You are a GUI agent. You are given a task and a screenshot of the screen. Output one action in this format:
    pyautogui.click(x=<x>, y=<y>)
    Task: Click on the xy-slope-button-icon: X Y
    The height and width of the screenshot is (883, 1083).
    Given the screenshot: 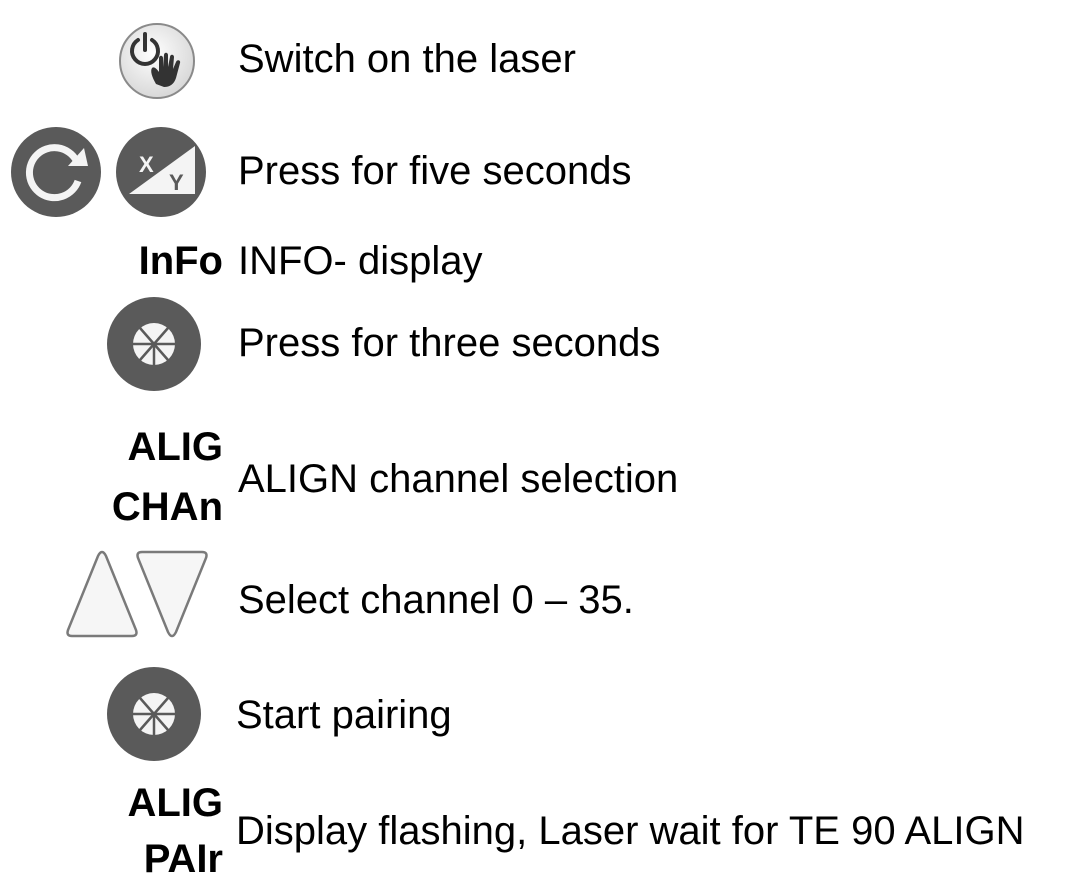 What is the action you would take?
    pyautogui.click(x=161, y=172)
    